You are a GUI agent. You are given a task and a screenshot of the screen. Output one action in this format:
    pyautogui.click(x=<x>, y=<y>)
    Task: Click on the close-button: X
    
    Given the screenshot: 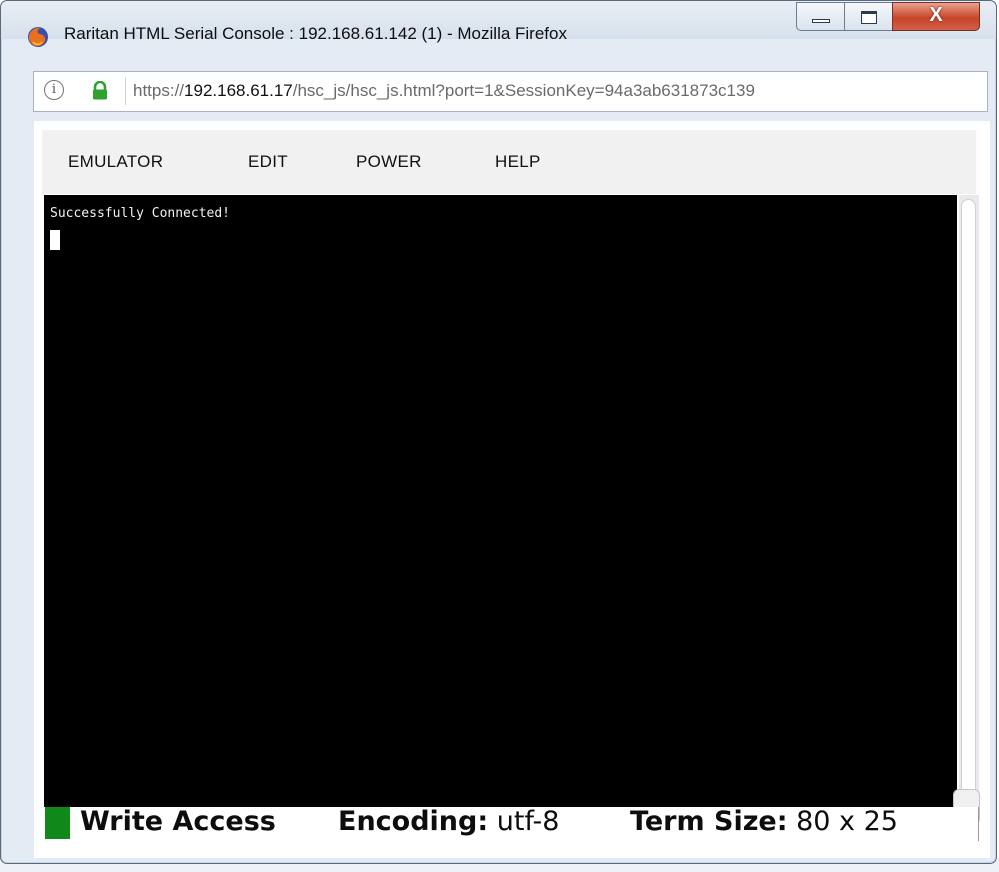 What is the action you would take?
    pyautogui.click(x=936, y=16)
    